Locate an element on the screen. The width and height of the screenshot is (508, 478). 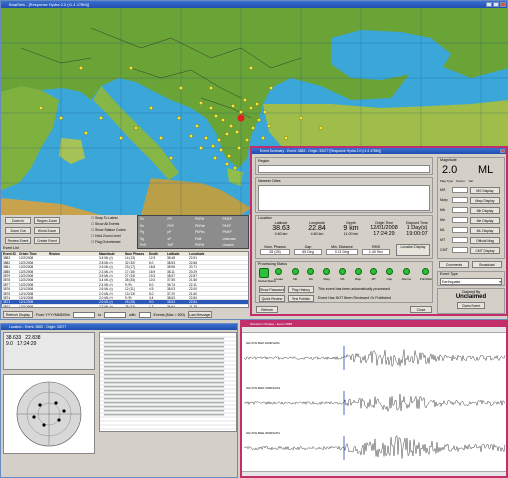
zoom-in-button: Zoom In is located at coordinates (18, 220).